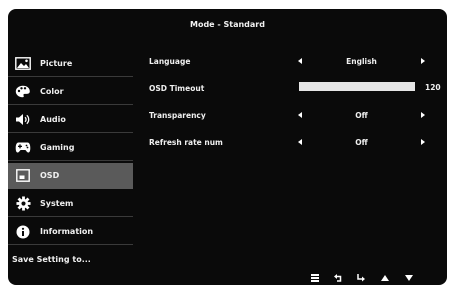  What do you see at coordinates (294, 120) in the screenshot?
I see `transparency-row: Transparency Off` at bounding box center [294, 120].